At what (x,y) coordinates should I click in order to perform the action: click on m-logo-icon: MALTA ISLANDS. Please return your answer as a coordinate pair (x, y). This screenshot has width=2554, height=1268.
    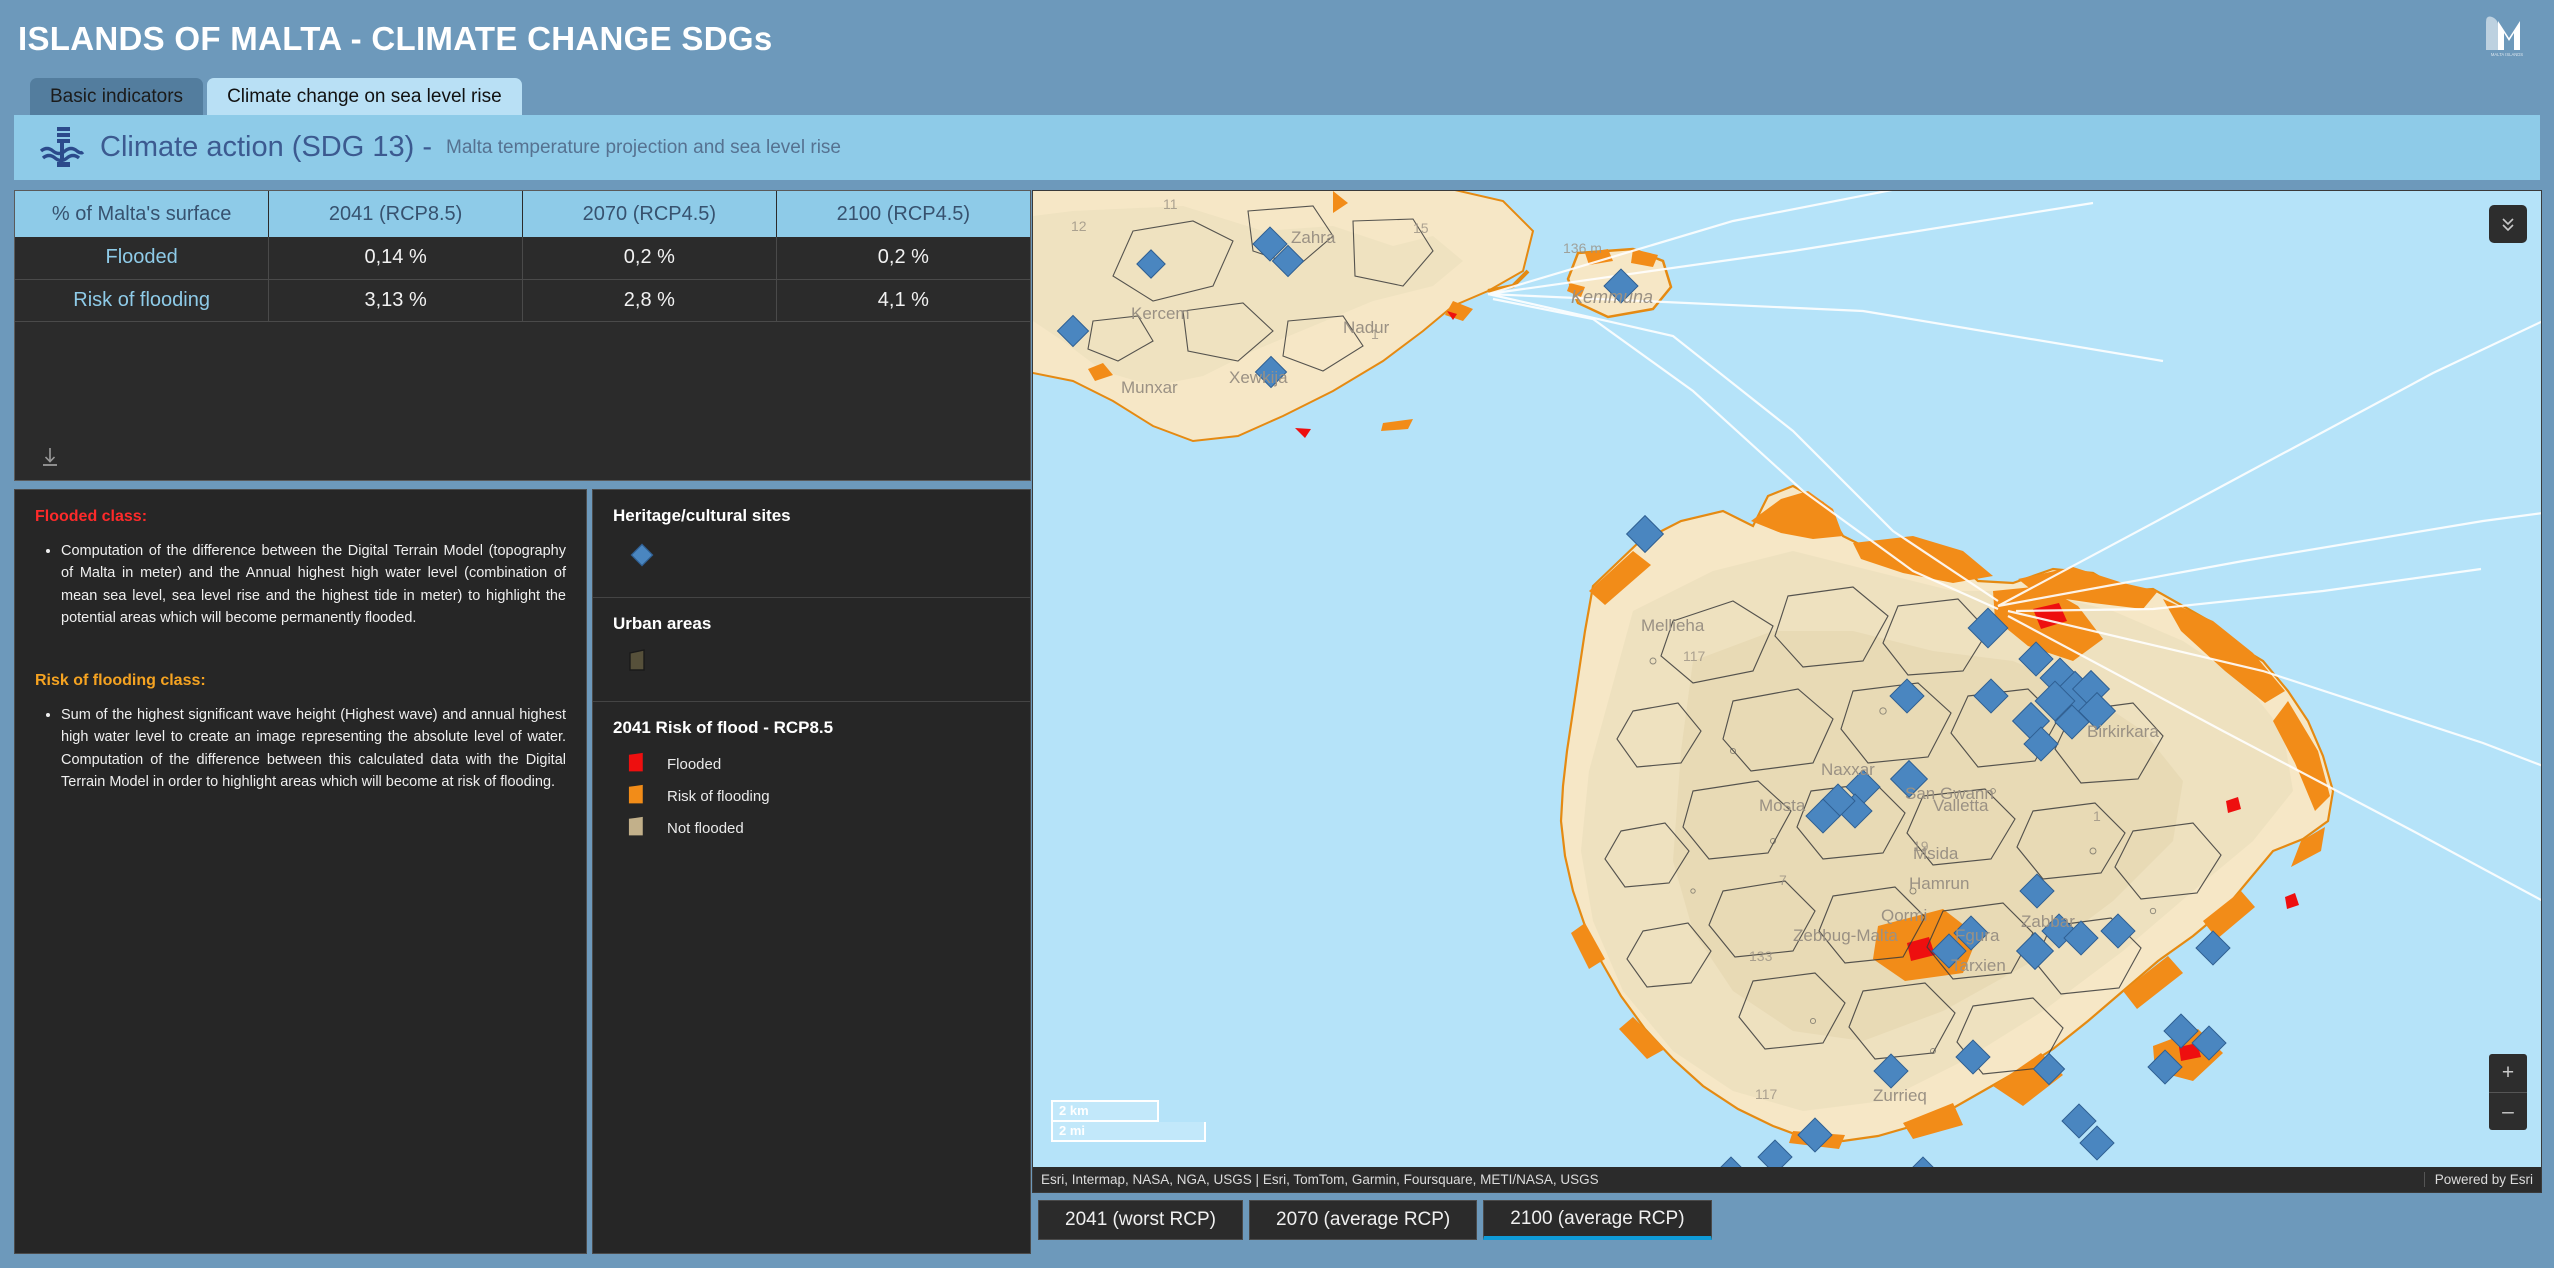
    Looking at the image, I should click on (2507, 33).